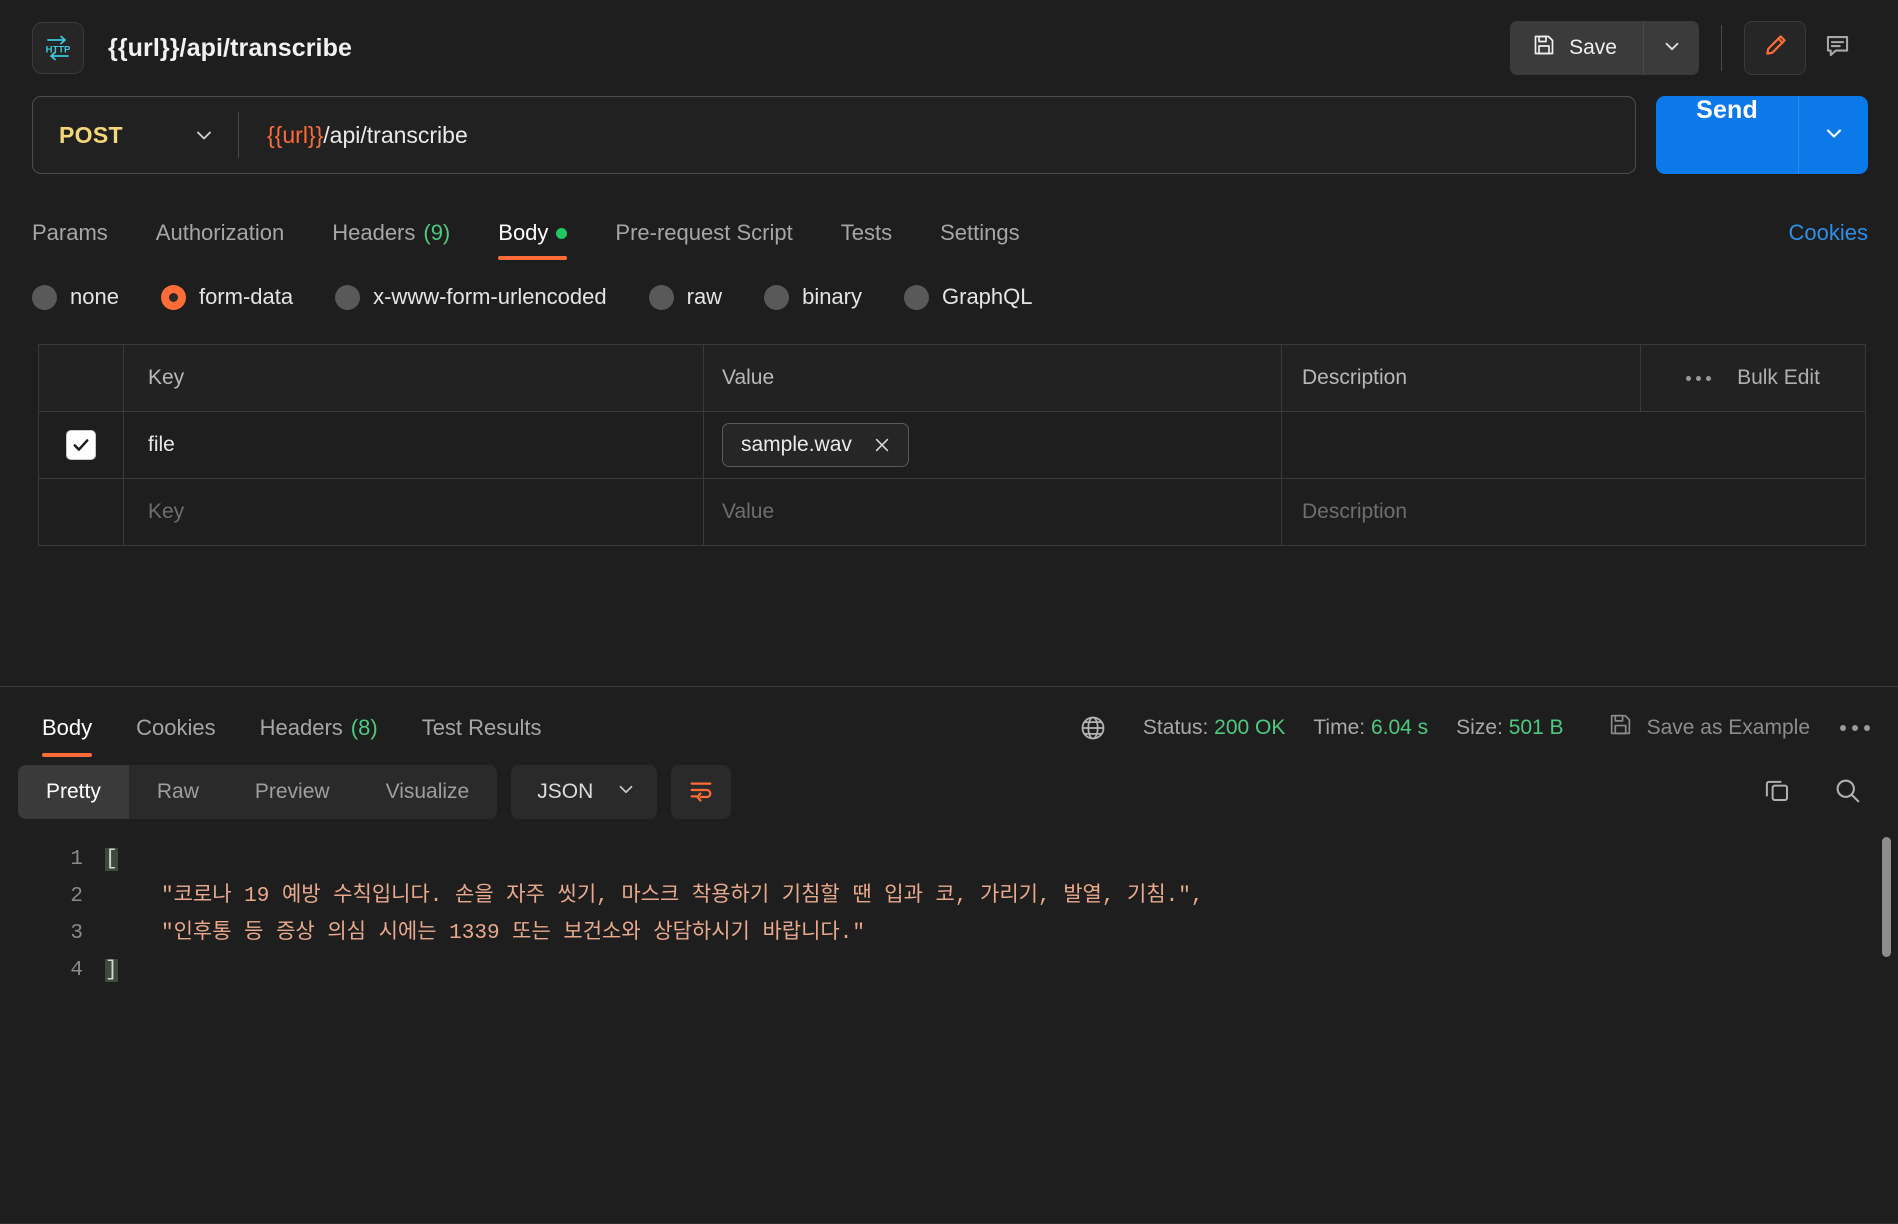 The width and height of the screenshot is (1898, 1224). Describe the element at coordinates (1355, 377) in the screenshot. I see `header-description-label: Description` at that location.